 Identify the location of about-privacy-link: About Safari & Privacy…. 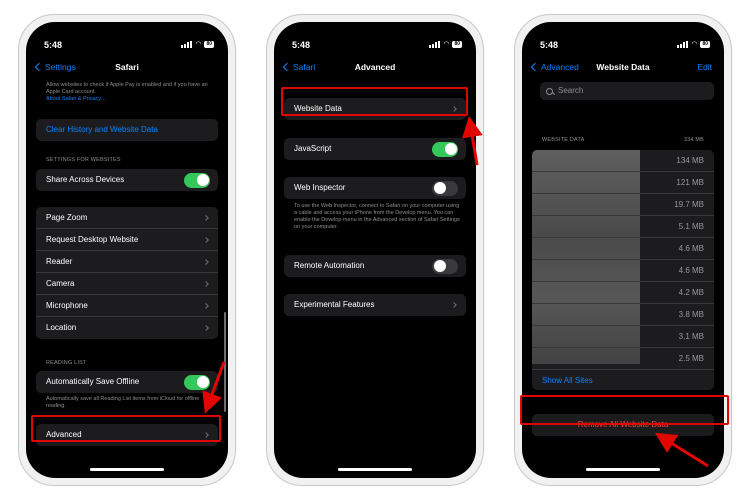
(76, 99).